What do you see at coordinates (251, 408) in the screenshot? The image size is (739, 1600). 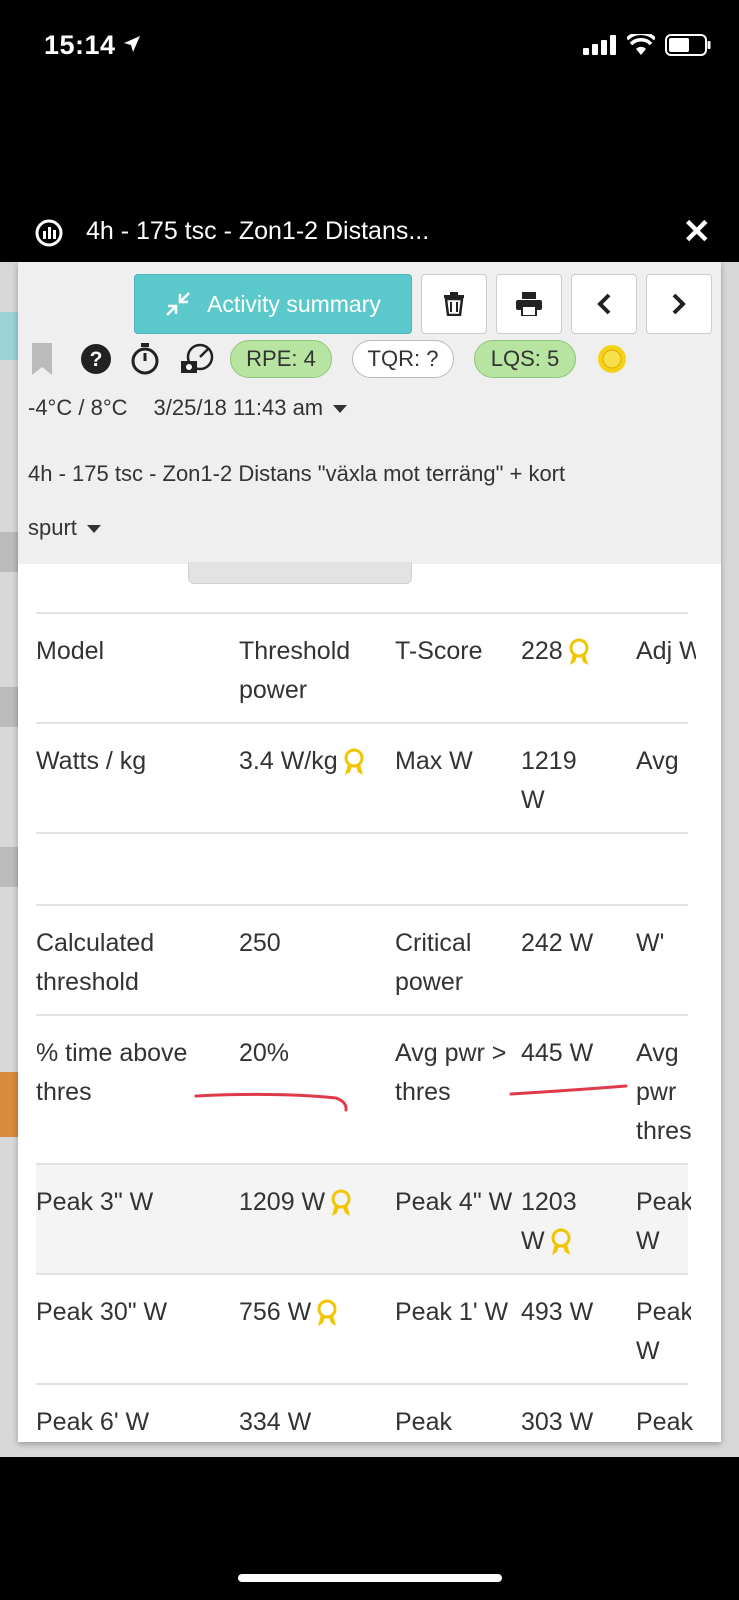 I see `activity-datetime: 3/25/18 11:43 am` at bounding box center [251, 408].